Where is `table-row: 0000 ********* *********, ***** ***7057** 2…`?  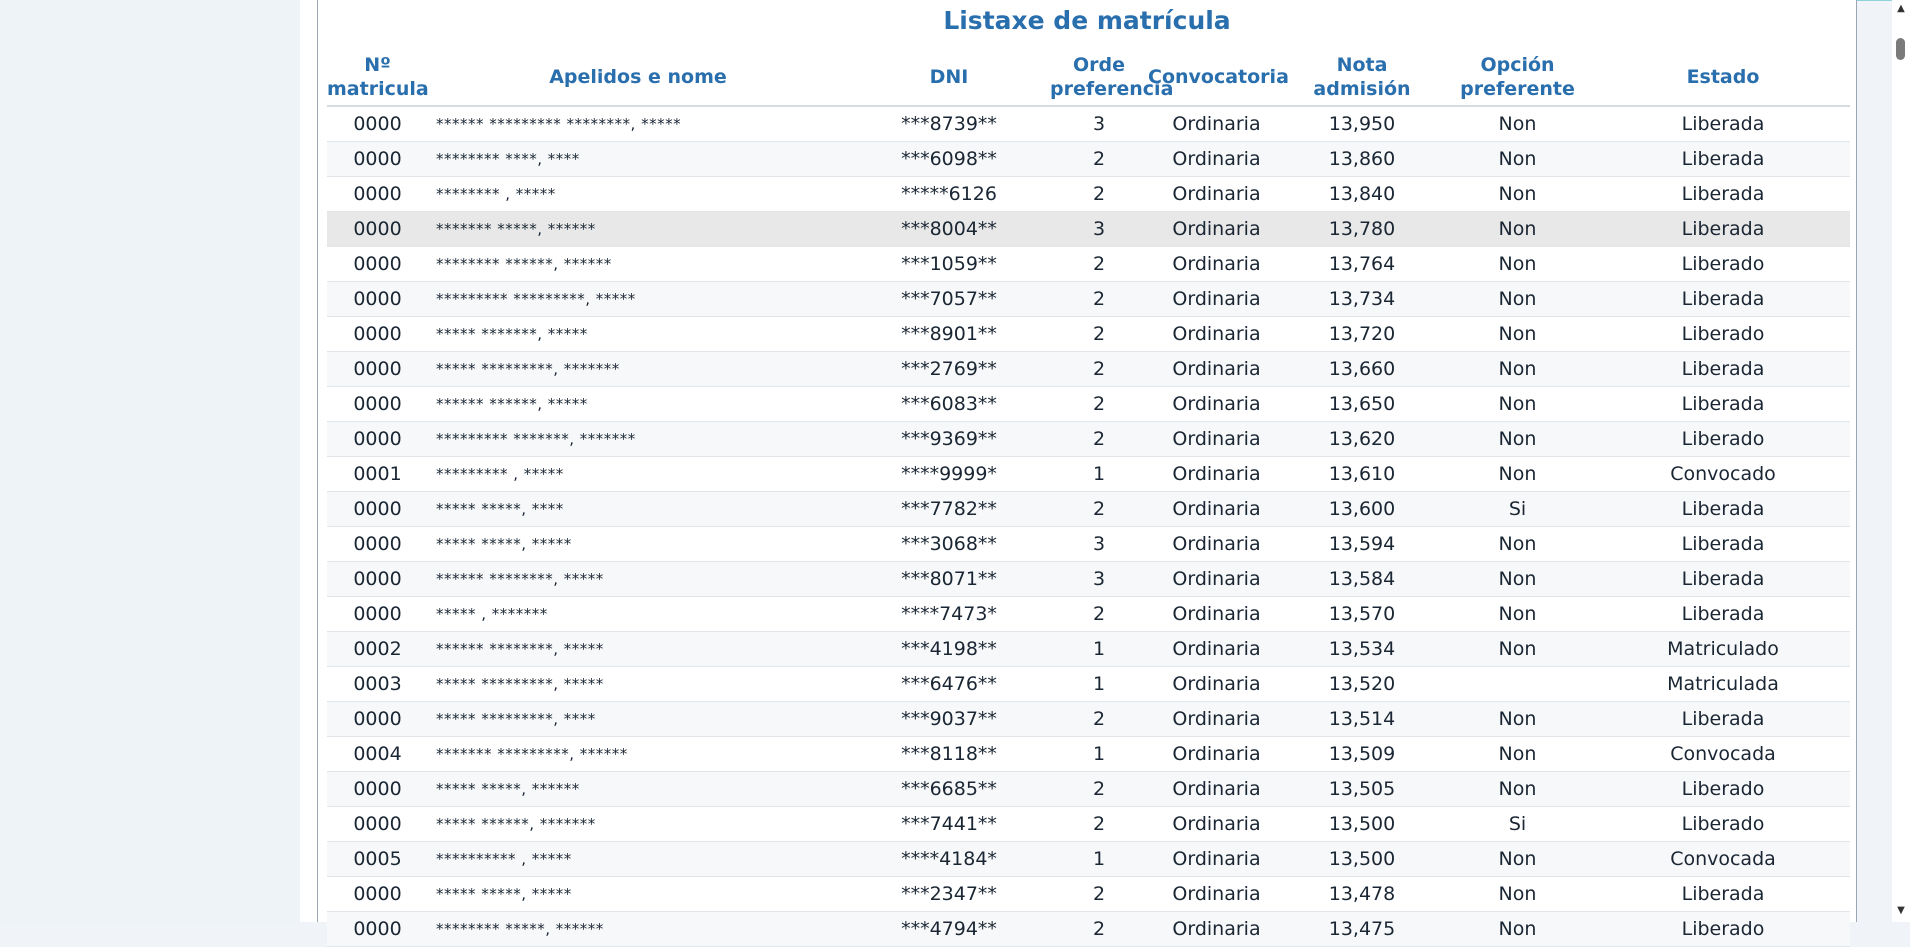 table-row: 0000 ********* *********, ***** ***7057** 2… is located at coordinates (1088, 299).